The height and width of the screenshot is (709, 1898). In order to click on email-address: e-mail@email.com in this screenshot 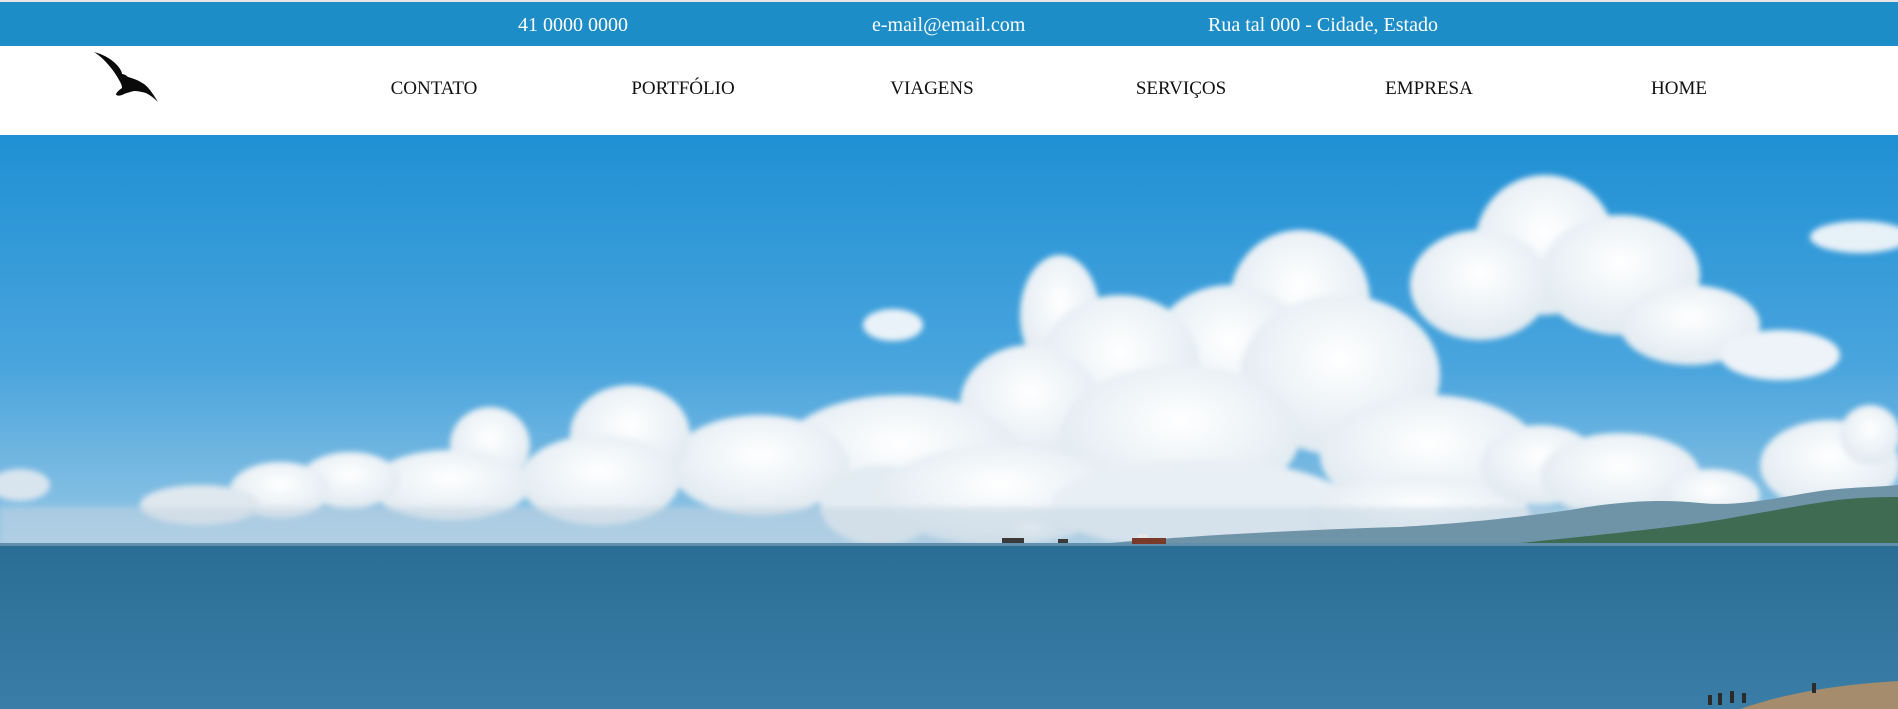, I will do `click(948, 25)`.